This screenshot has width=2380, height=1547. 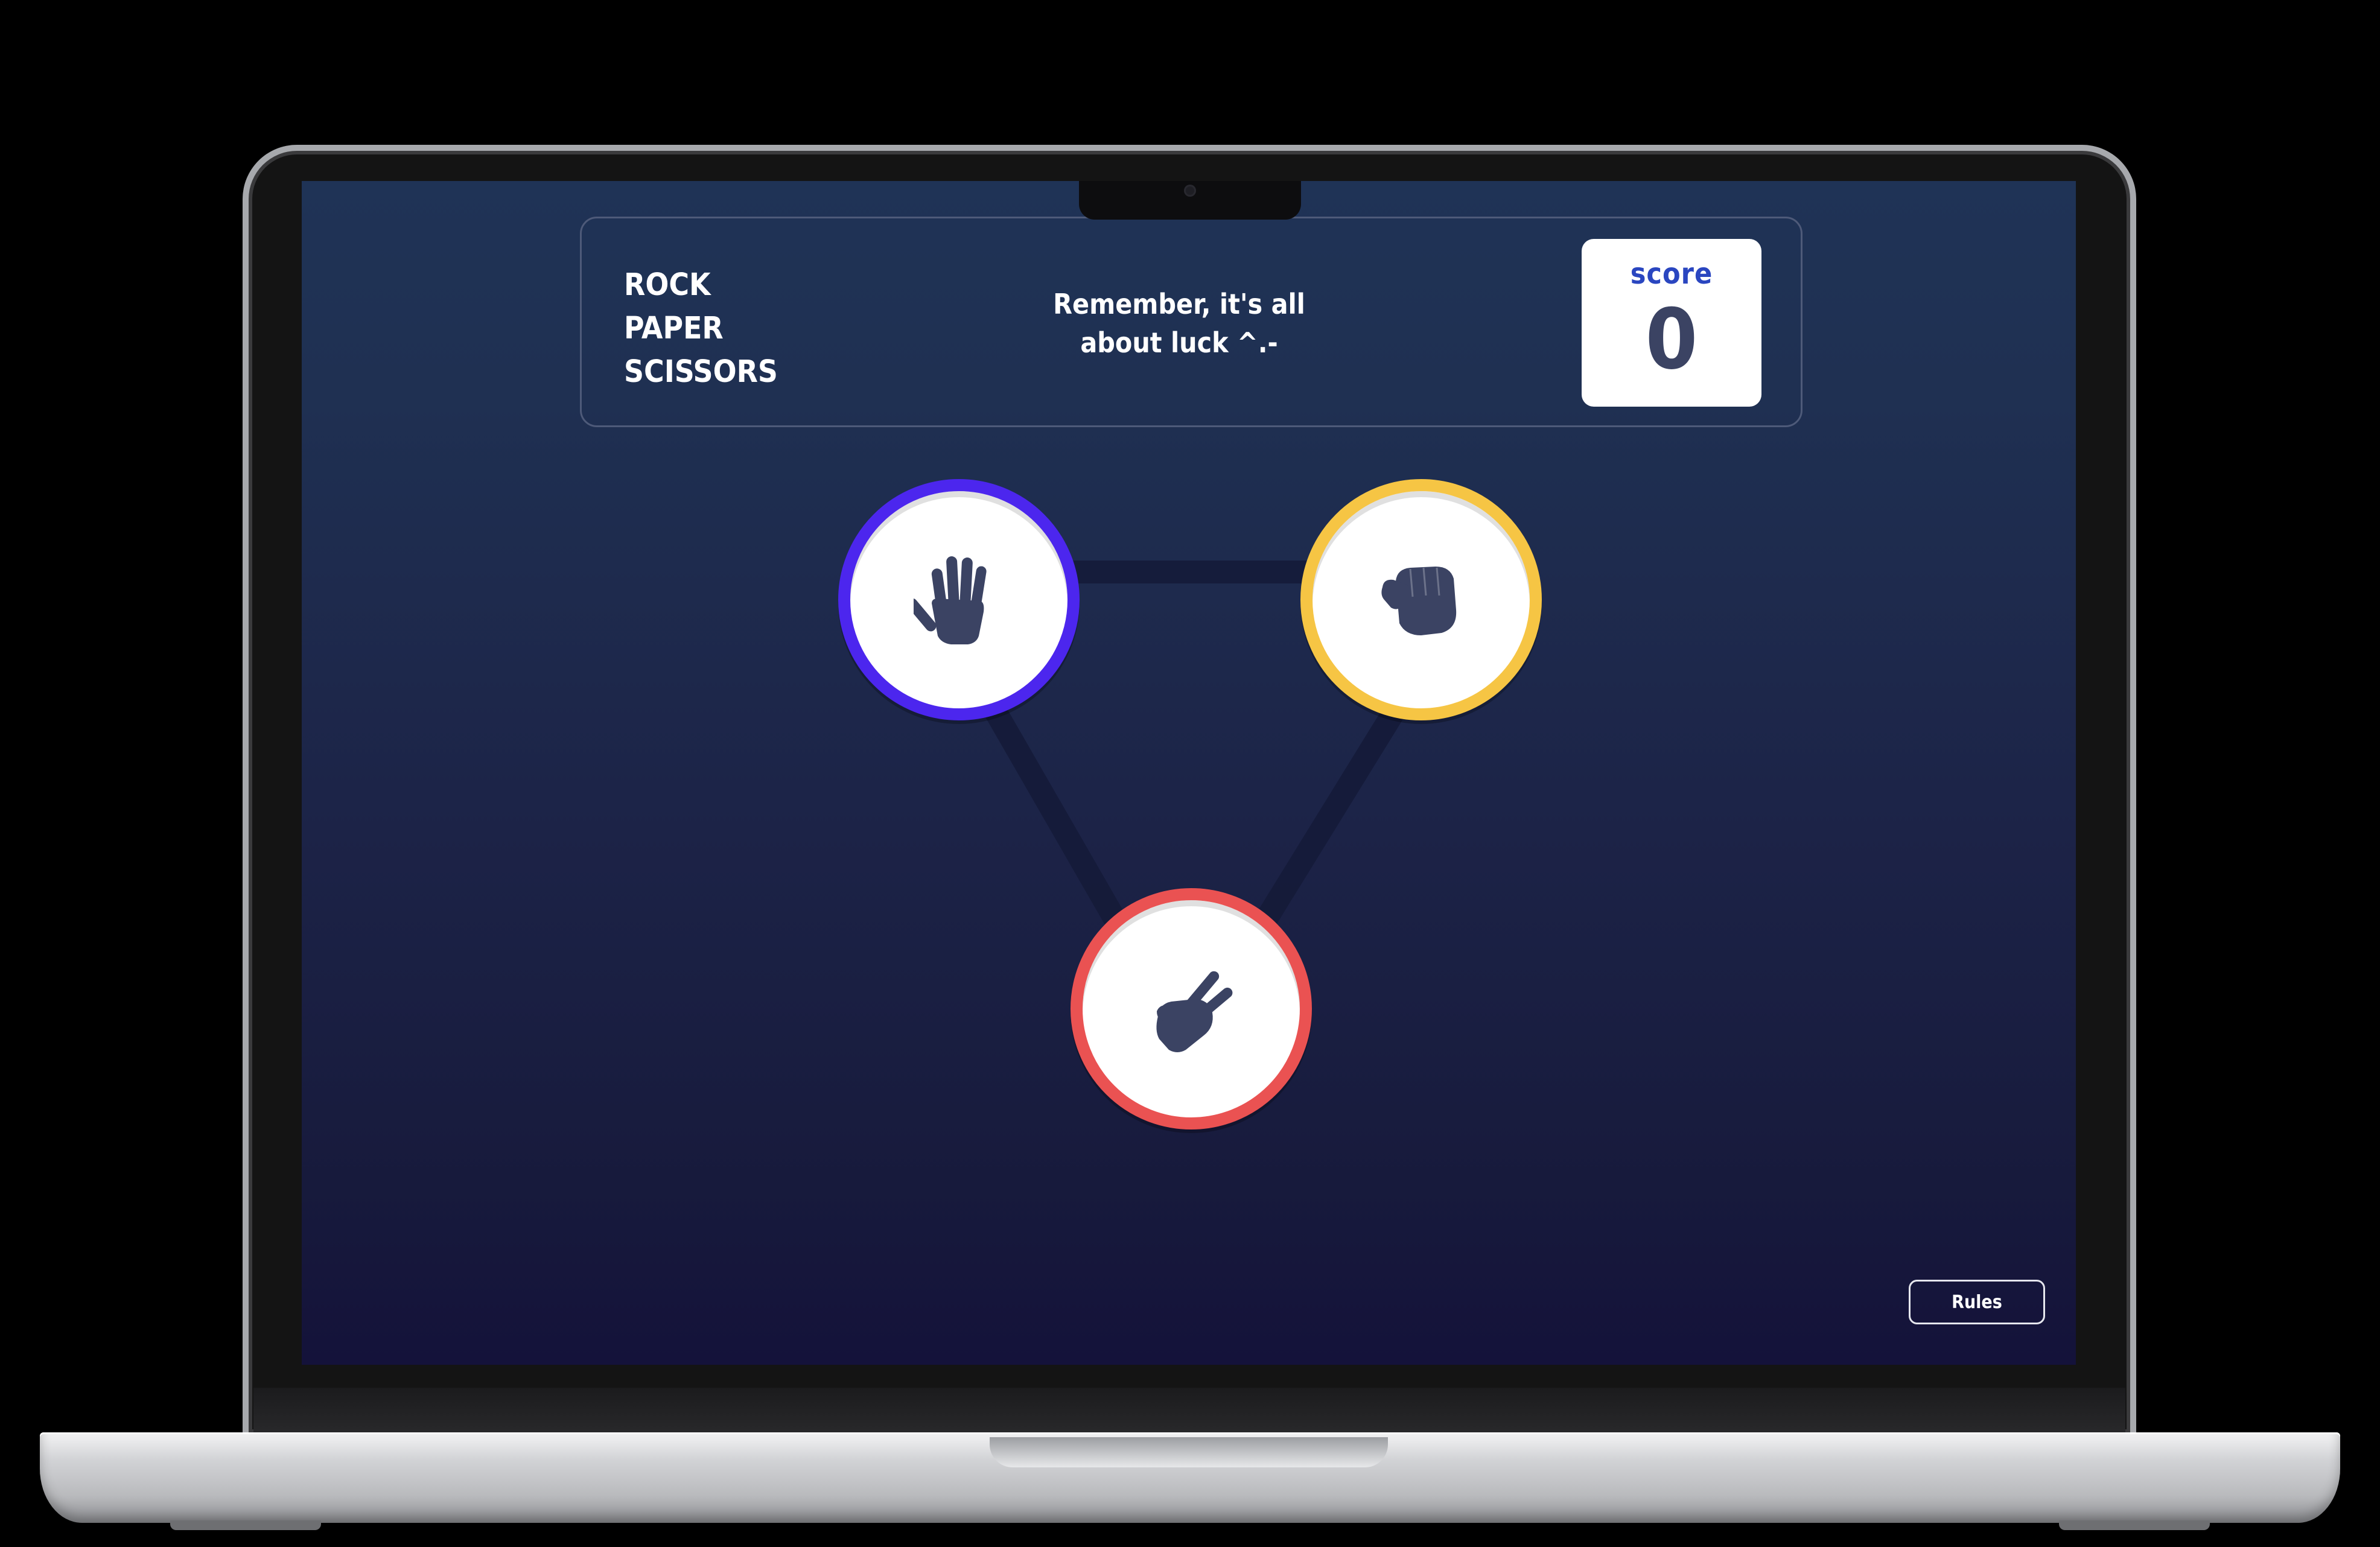 I want to click on rules-button: Rules, so click(x=1977, y=1302).